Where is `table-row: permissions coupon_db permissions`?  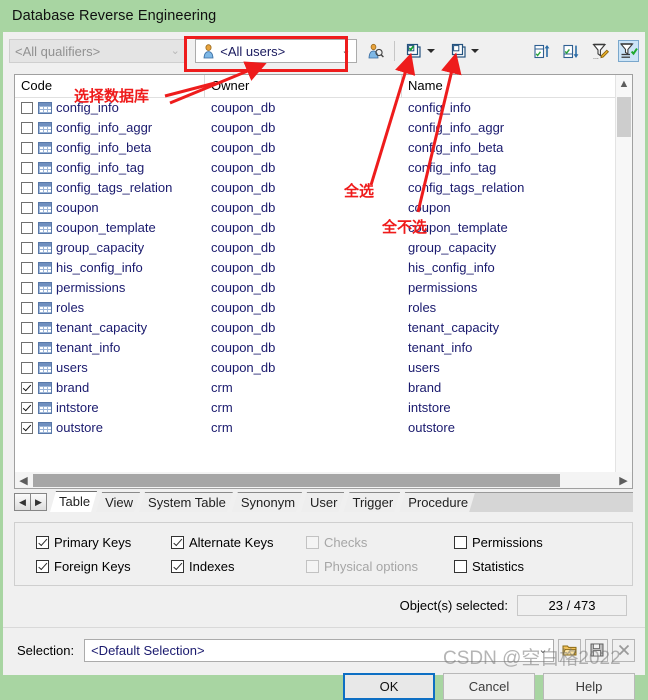 table-row: permissions coupon_db permissions is located at coordinates (323, 288).